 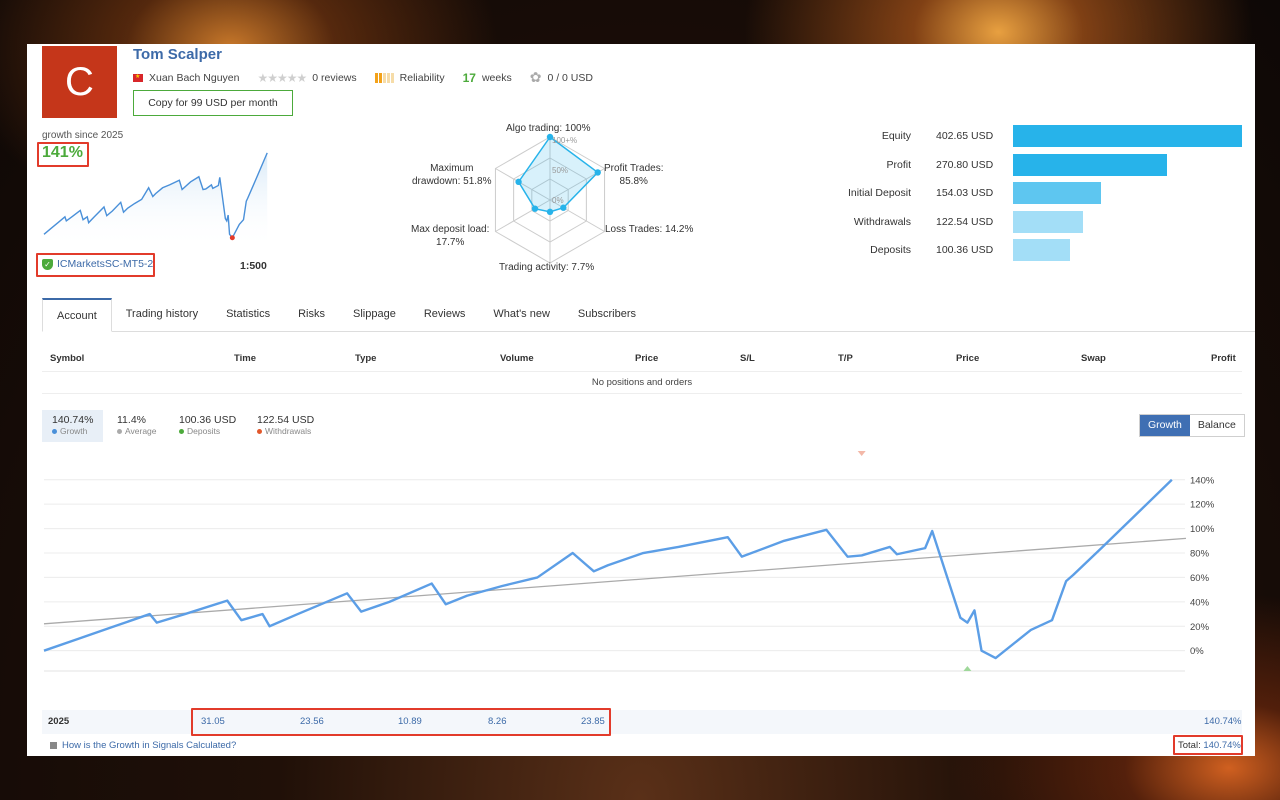 I want to click on tab-statistics: Statistics, so click(x=248, y=314).